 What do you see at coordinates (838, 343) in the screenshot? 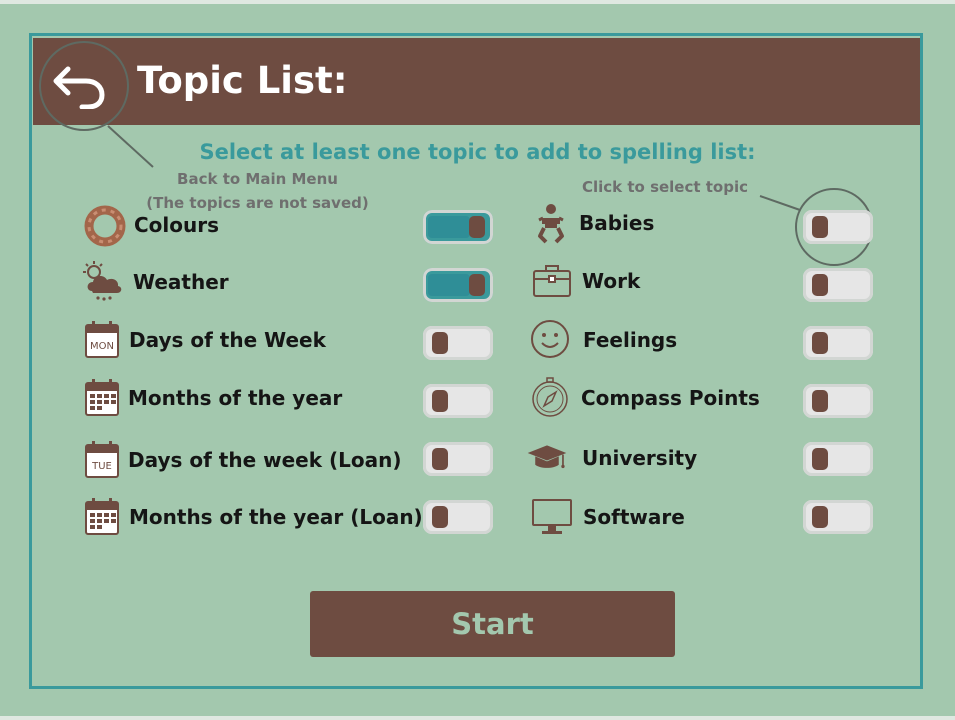
I see `toggle-feelings` at bounding box center [838, 343].